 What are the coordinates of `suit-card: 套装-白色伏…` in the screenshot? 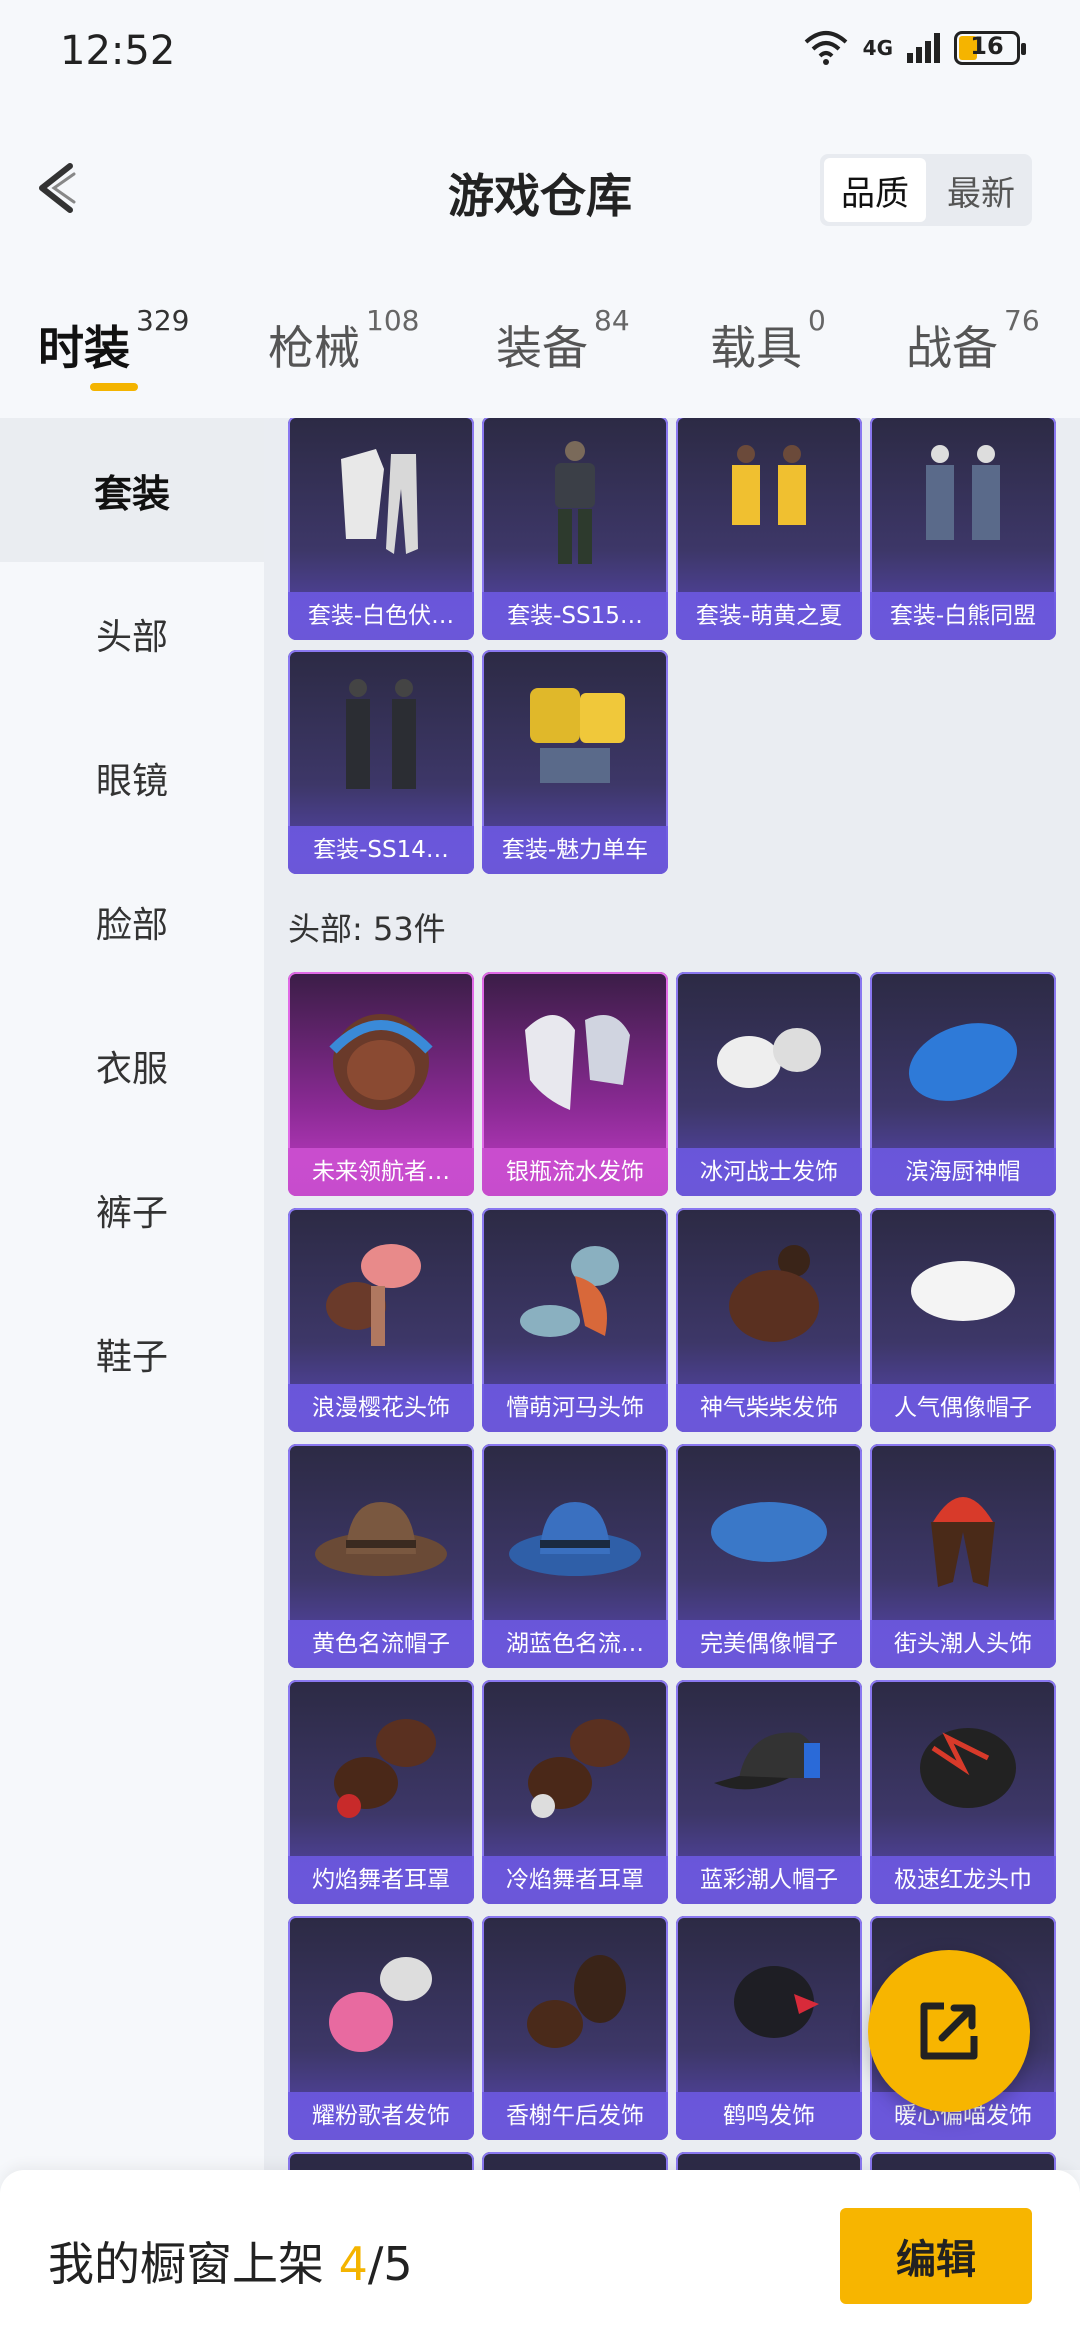 It's located at (381, 529).